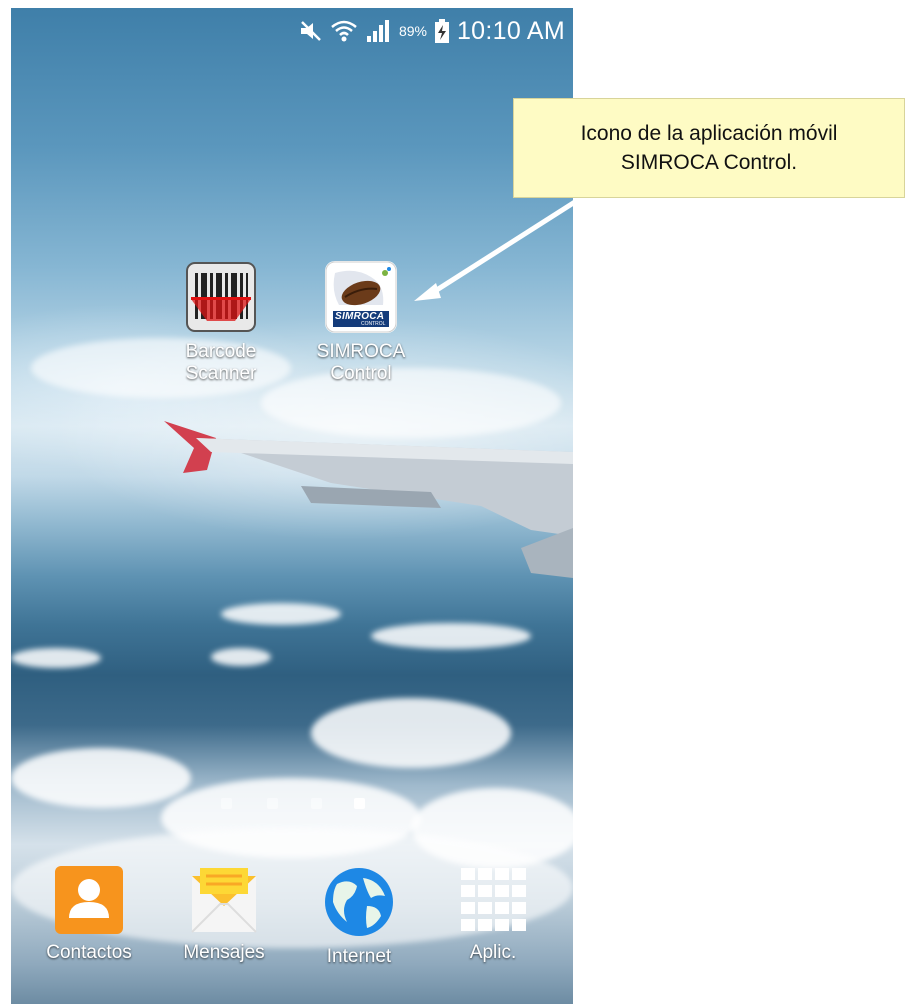  What do you see at coordinates (709, 133) in the screenshot?
I see `callout-line1: Icono de la aplicación móvil` at bounding box center [709, 133].